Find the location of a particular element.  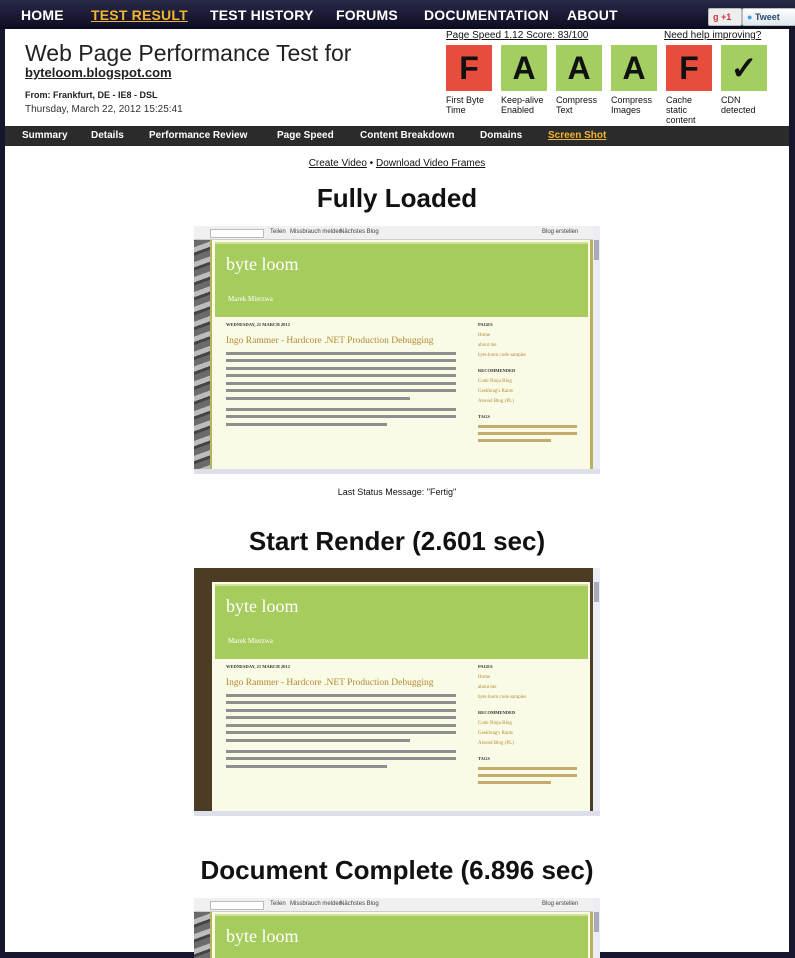

test-timestamp: Thursday, March 22, 2012 15:25:41 is located at coordinates (104, 109).